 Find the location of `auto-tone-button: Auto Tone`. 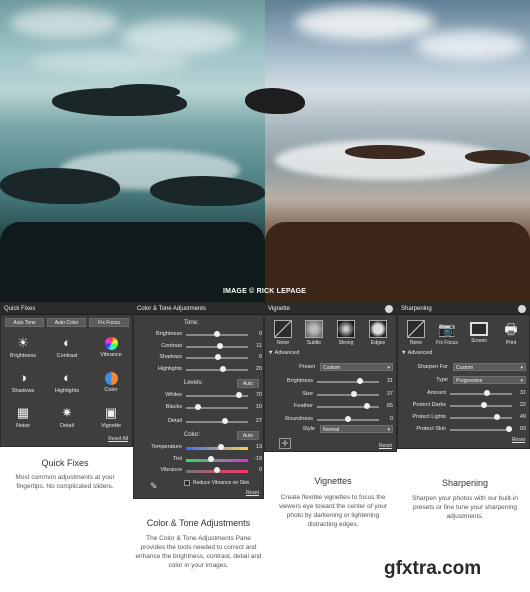

auto-tone-button: Auto Tone is located at coordinates (24, 322).